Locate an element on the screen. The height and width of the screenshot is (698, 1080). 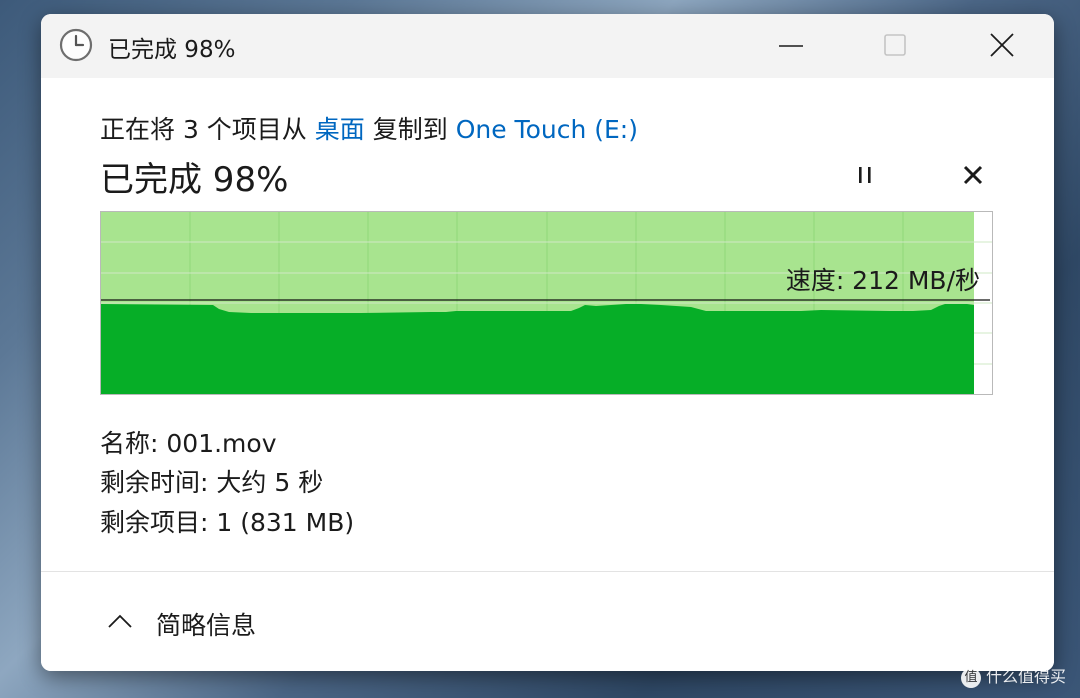
maximize-button is located at coordinates (895, 46).